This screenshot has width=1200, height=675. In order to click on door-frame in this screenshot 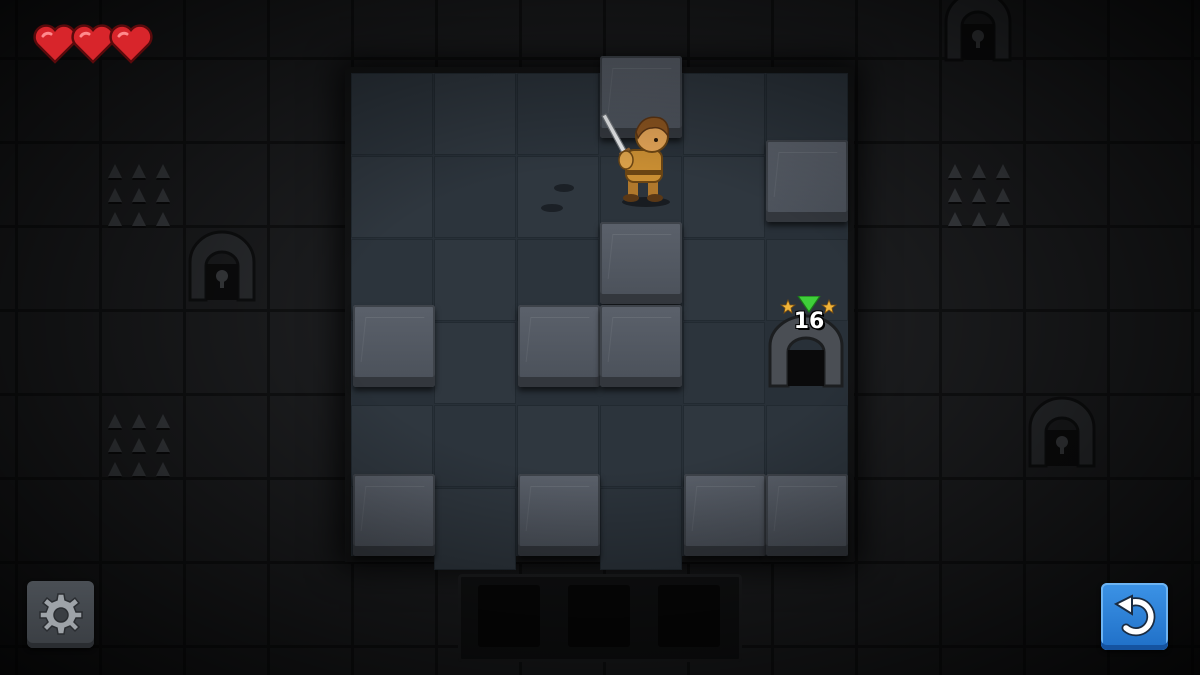, I will do `click(600, 618)`.